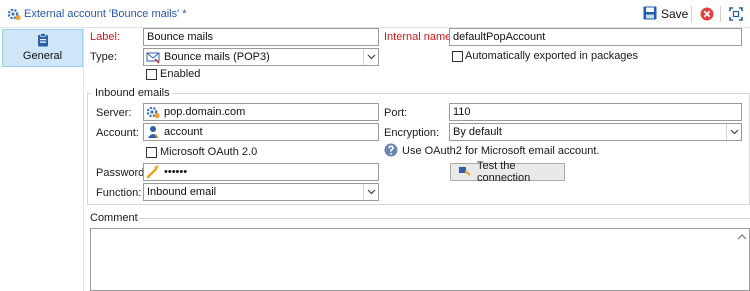  I want to click on type-value: Bounce mails (POP3), so click(217, 57).